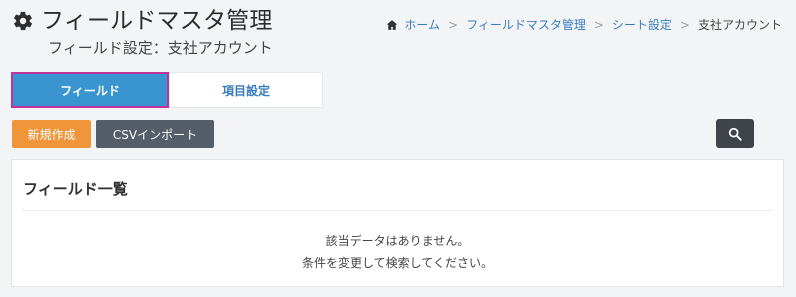 This screenshot has height=297, width=796. I want to click on tab-bar: フィールド 項目設定, so click(167, 90).